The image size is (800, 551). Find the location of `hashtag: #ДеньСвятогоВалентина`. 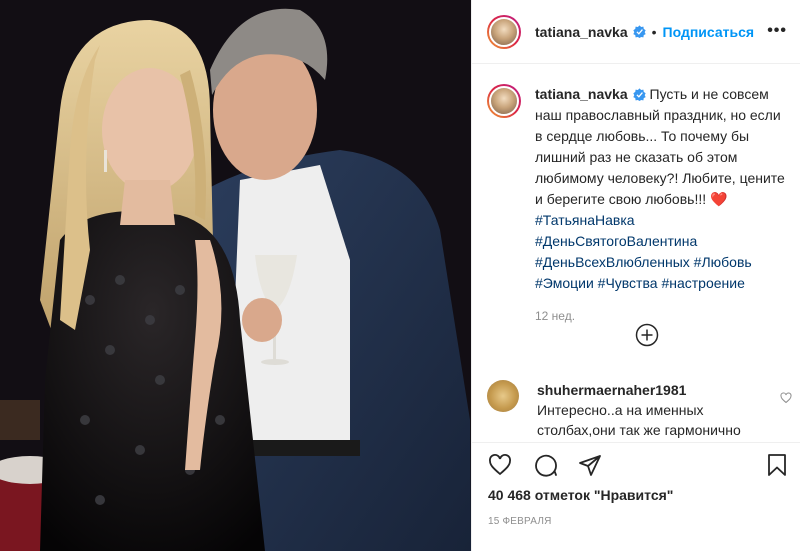

hashtag: #ДеньСвятогоВалентина is located at coordinates (616, 241).